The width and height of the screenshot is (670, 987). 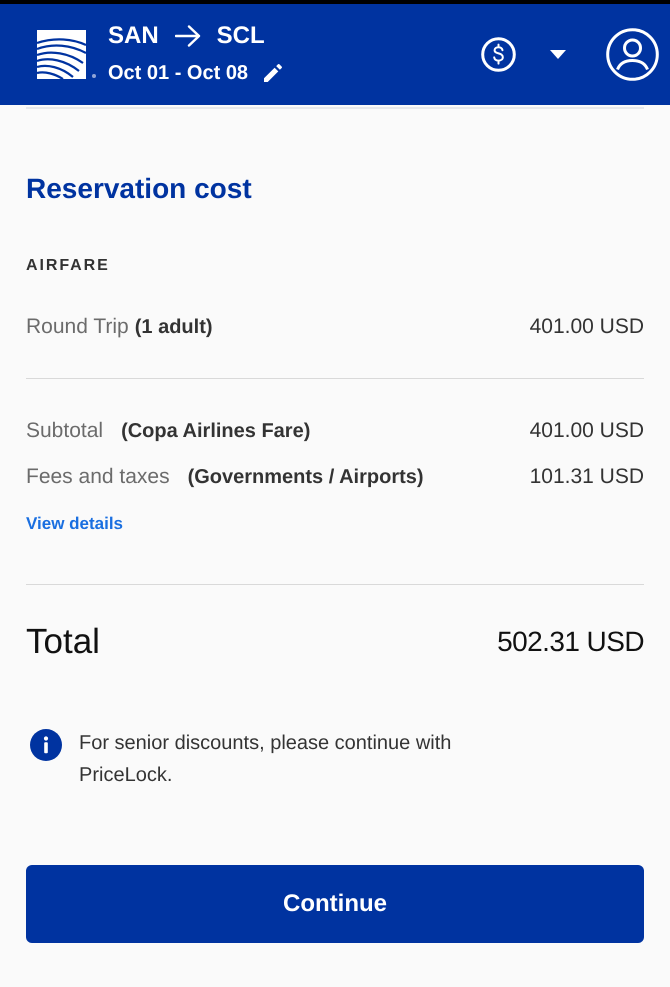 What do you see at coordinates (587, 477) in the screenshot?
I see `line-amount: 101.31 USD` at bounding box center [587, 477].